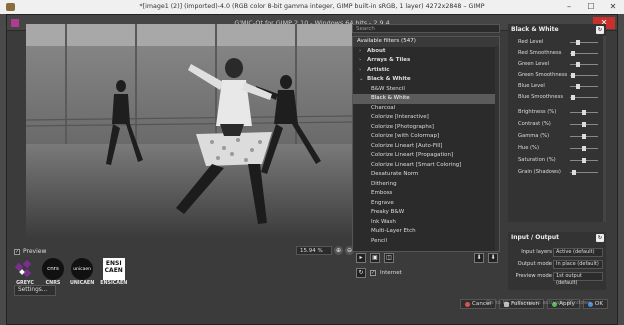  What do you see at coordinates (556, 86) in the screenshot?
I see `param-slider-row: Blue Level` at bounding box center [556, 86].